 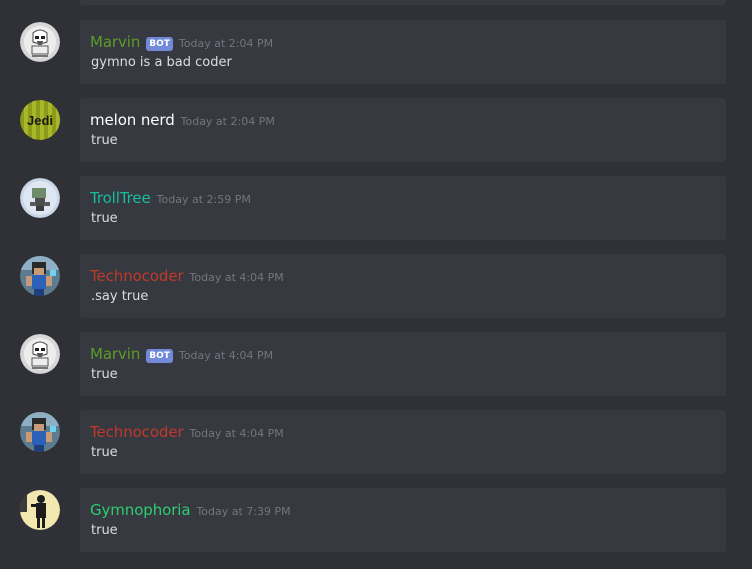 I want to click on message-header: Marvin BOT Today at 2:04 PM, so click(x=181, y=43).